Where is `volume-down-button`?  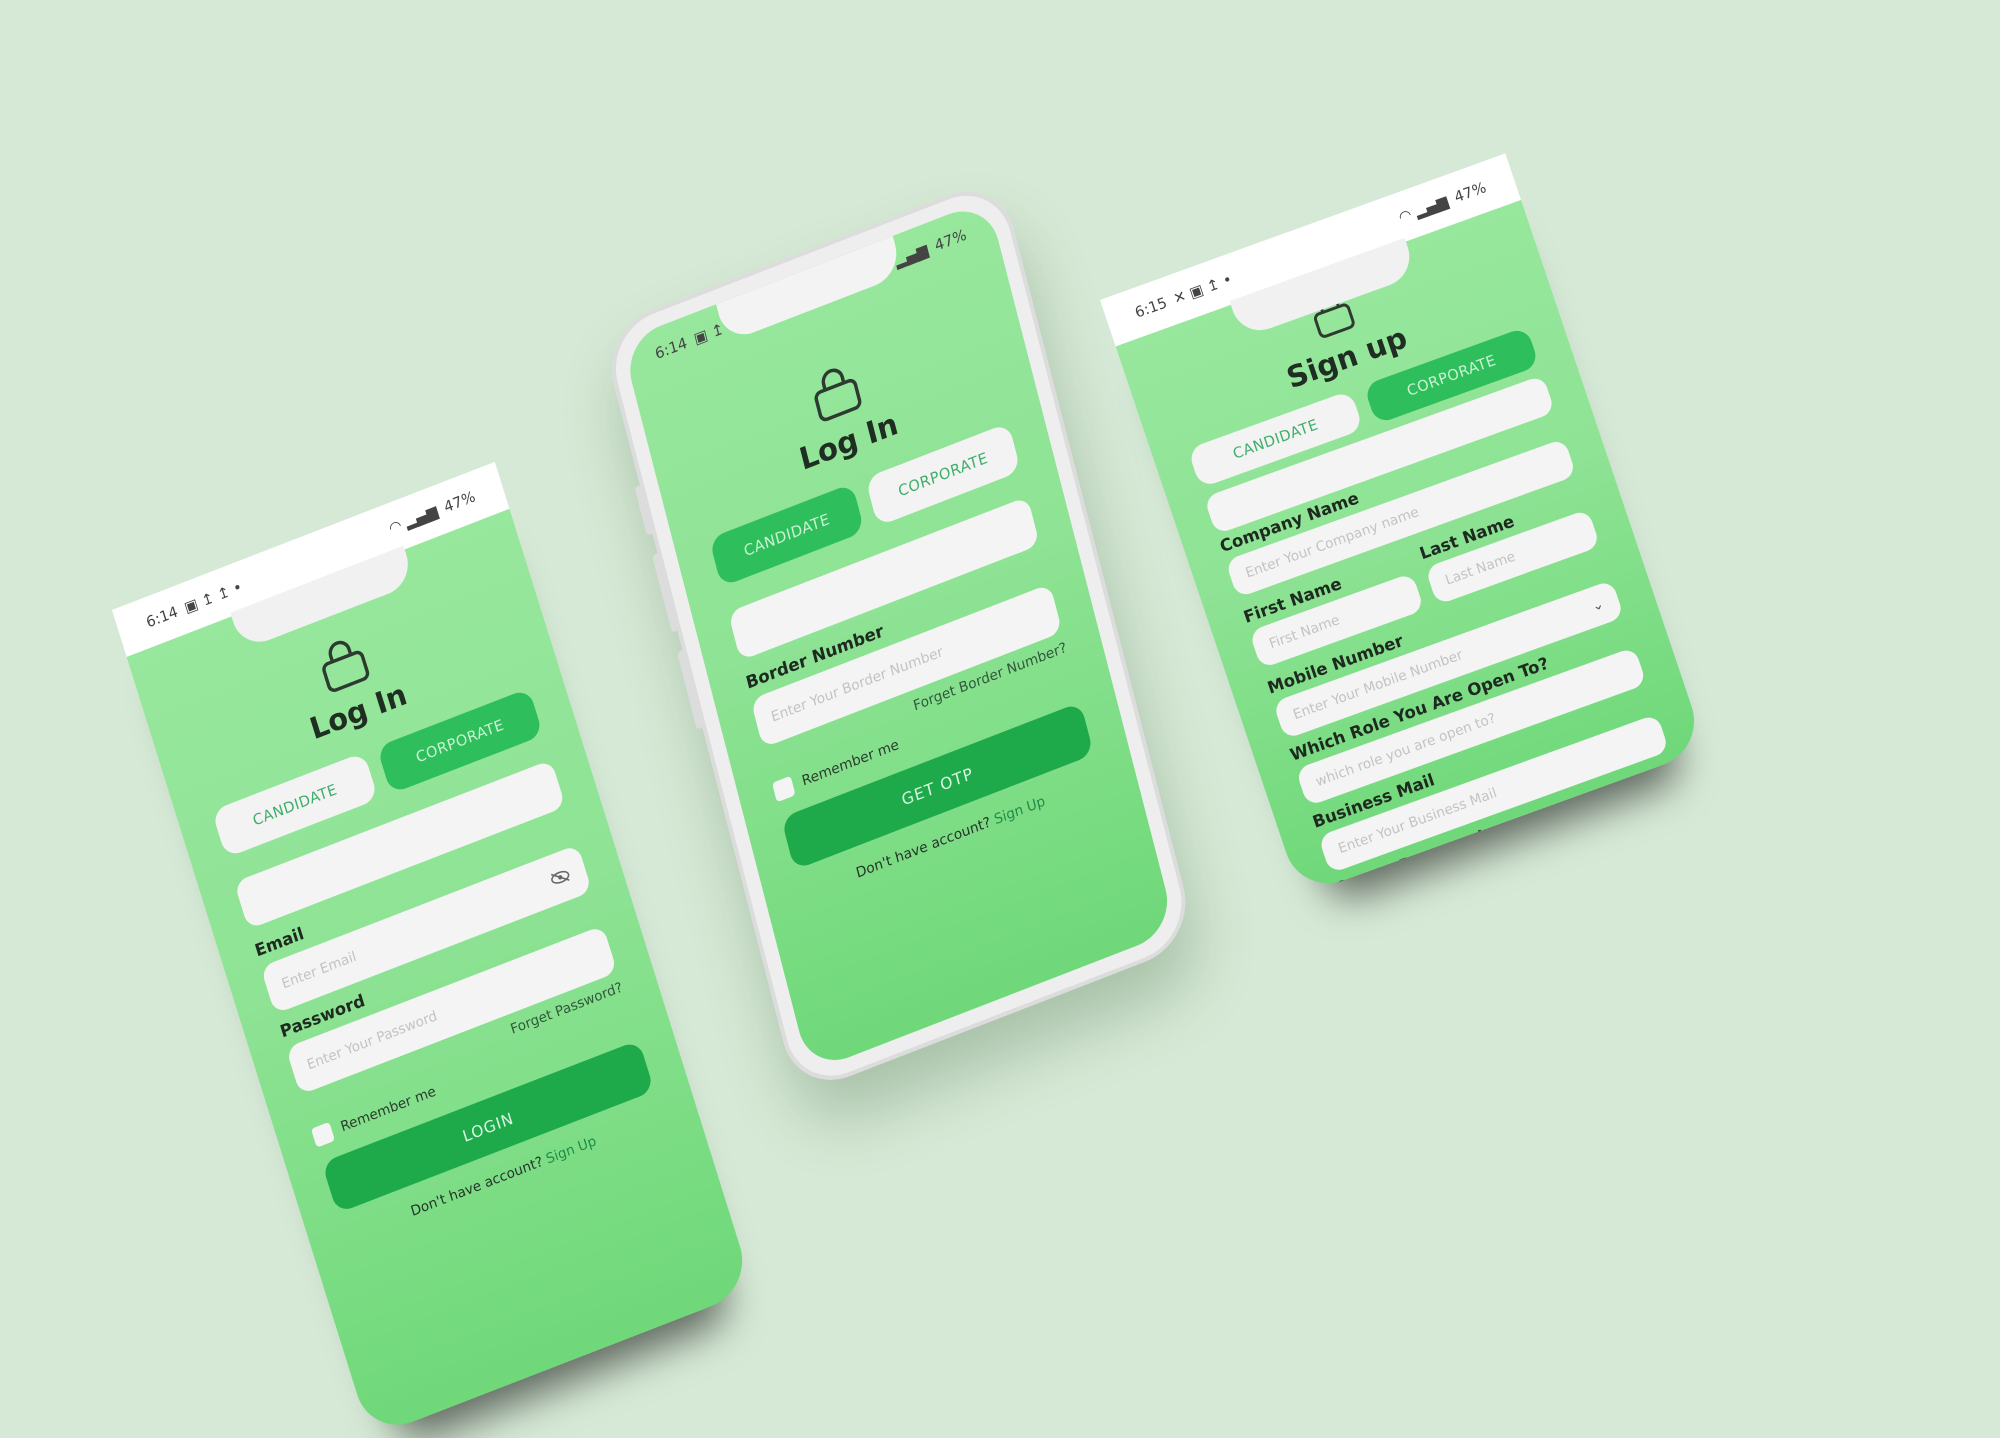
volume-down-button is located at coordinates (690, 689).